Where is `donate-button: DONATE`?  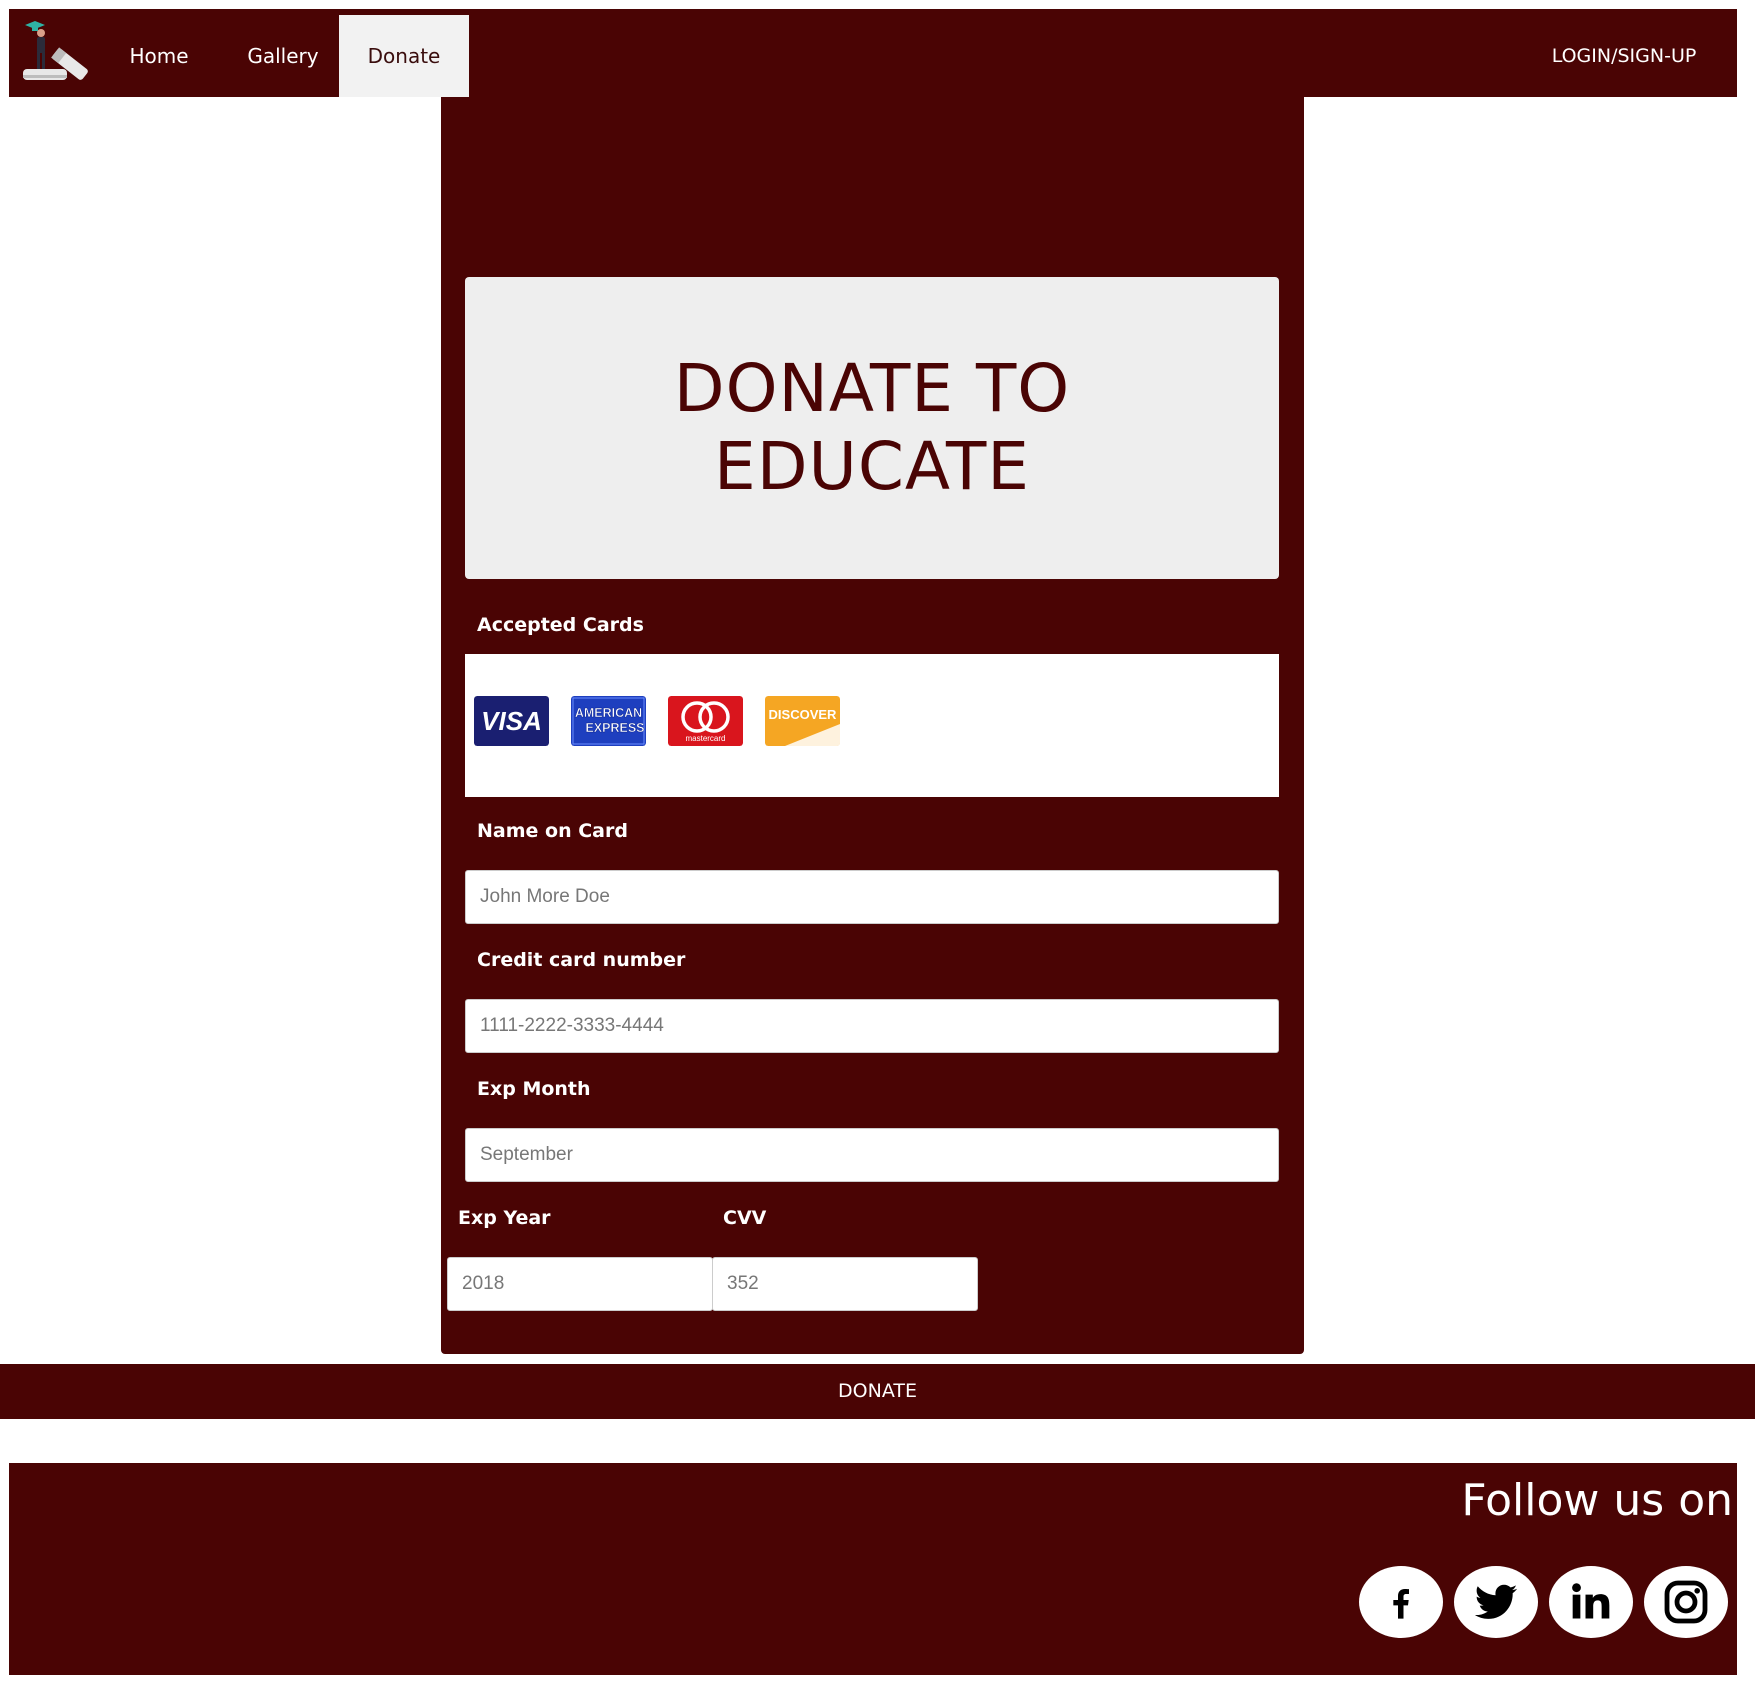
donate-button: DONATE is located at coordinates (877, 1391).